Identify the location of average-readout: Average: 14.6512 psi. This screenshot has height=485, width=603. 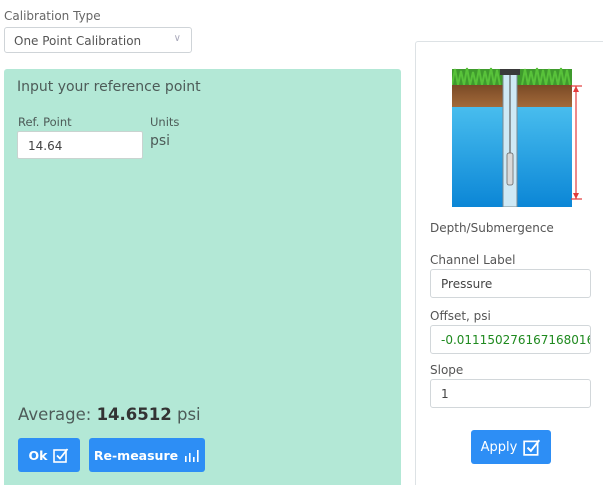
(109, 414).